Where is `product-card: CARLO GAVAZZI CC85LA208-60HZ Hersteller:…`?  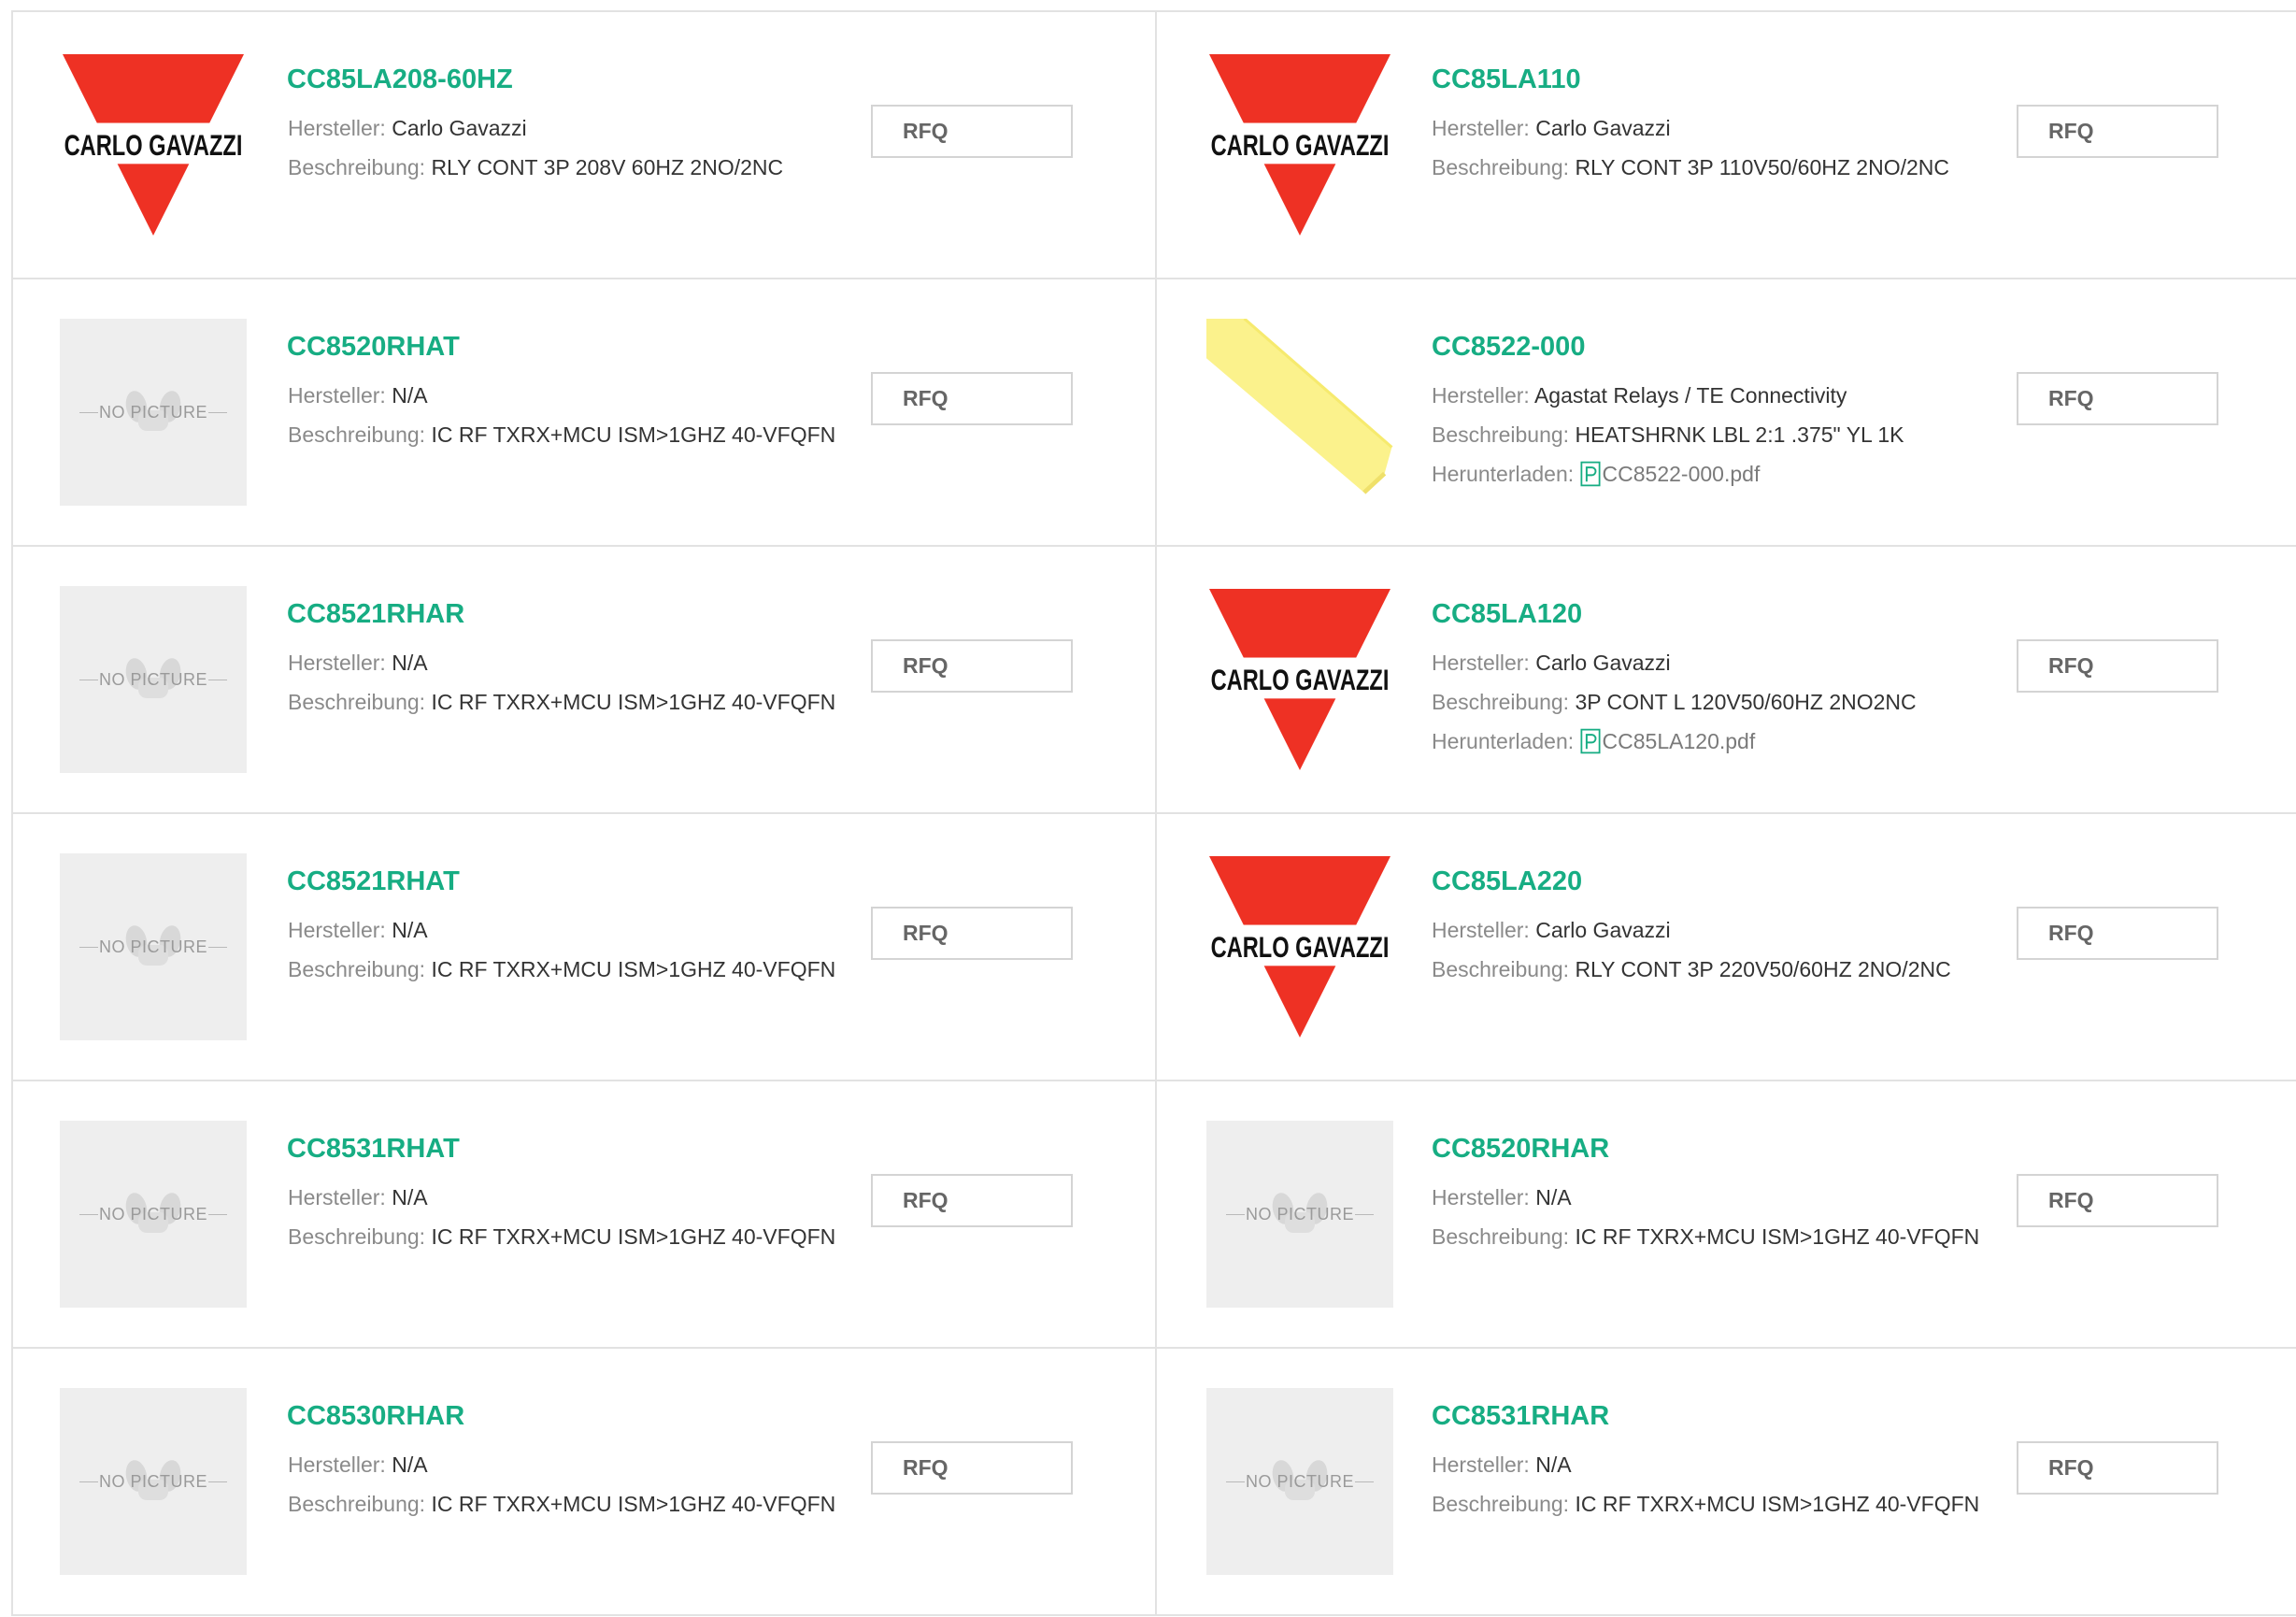
product-card: CARLO GAVAZZI CC85LA208-60HZ Hersteller:… is located at coordinates (585, 145).